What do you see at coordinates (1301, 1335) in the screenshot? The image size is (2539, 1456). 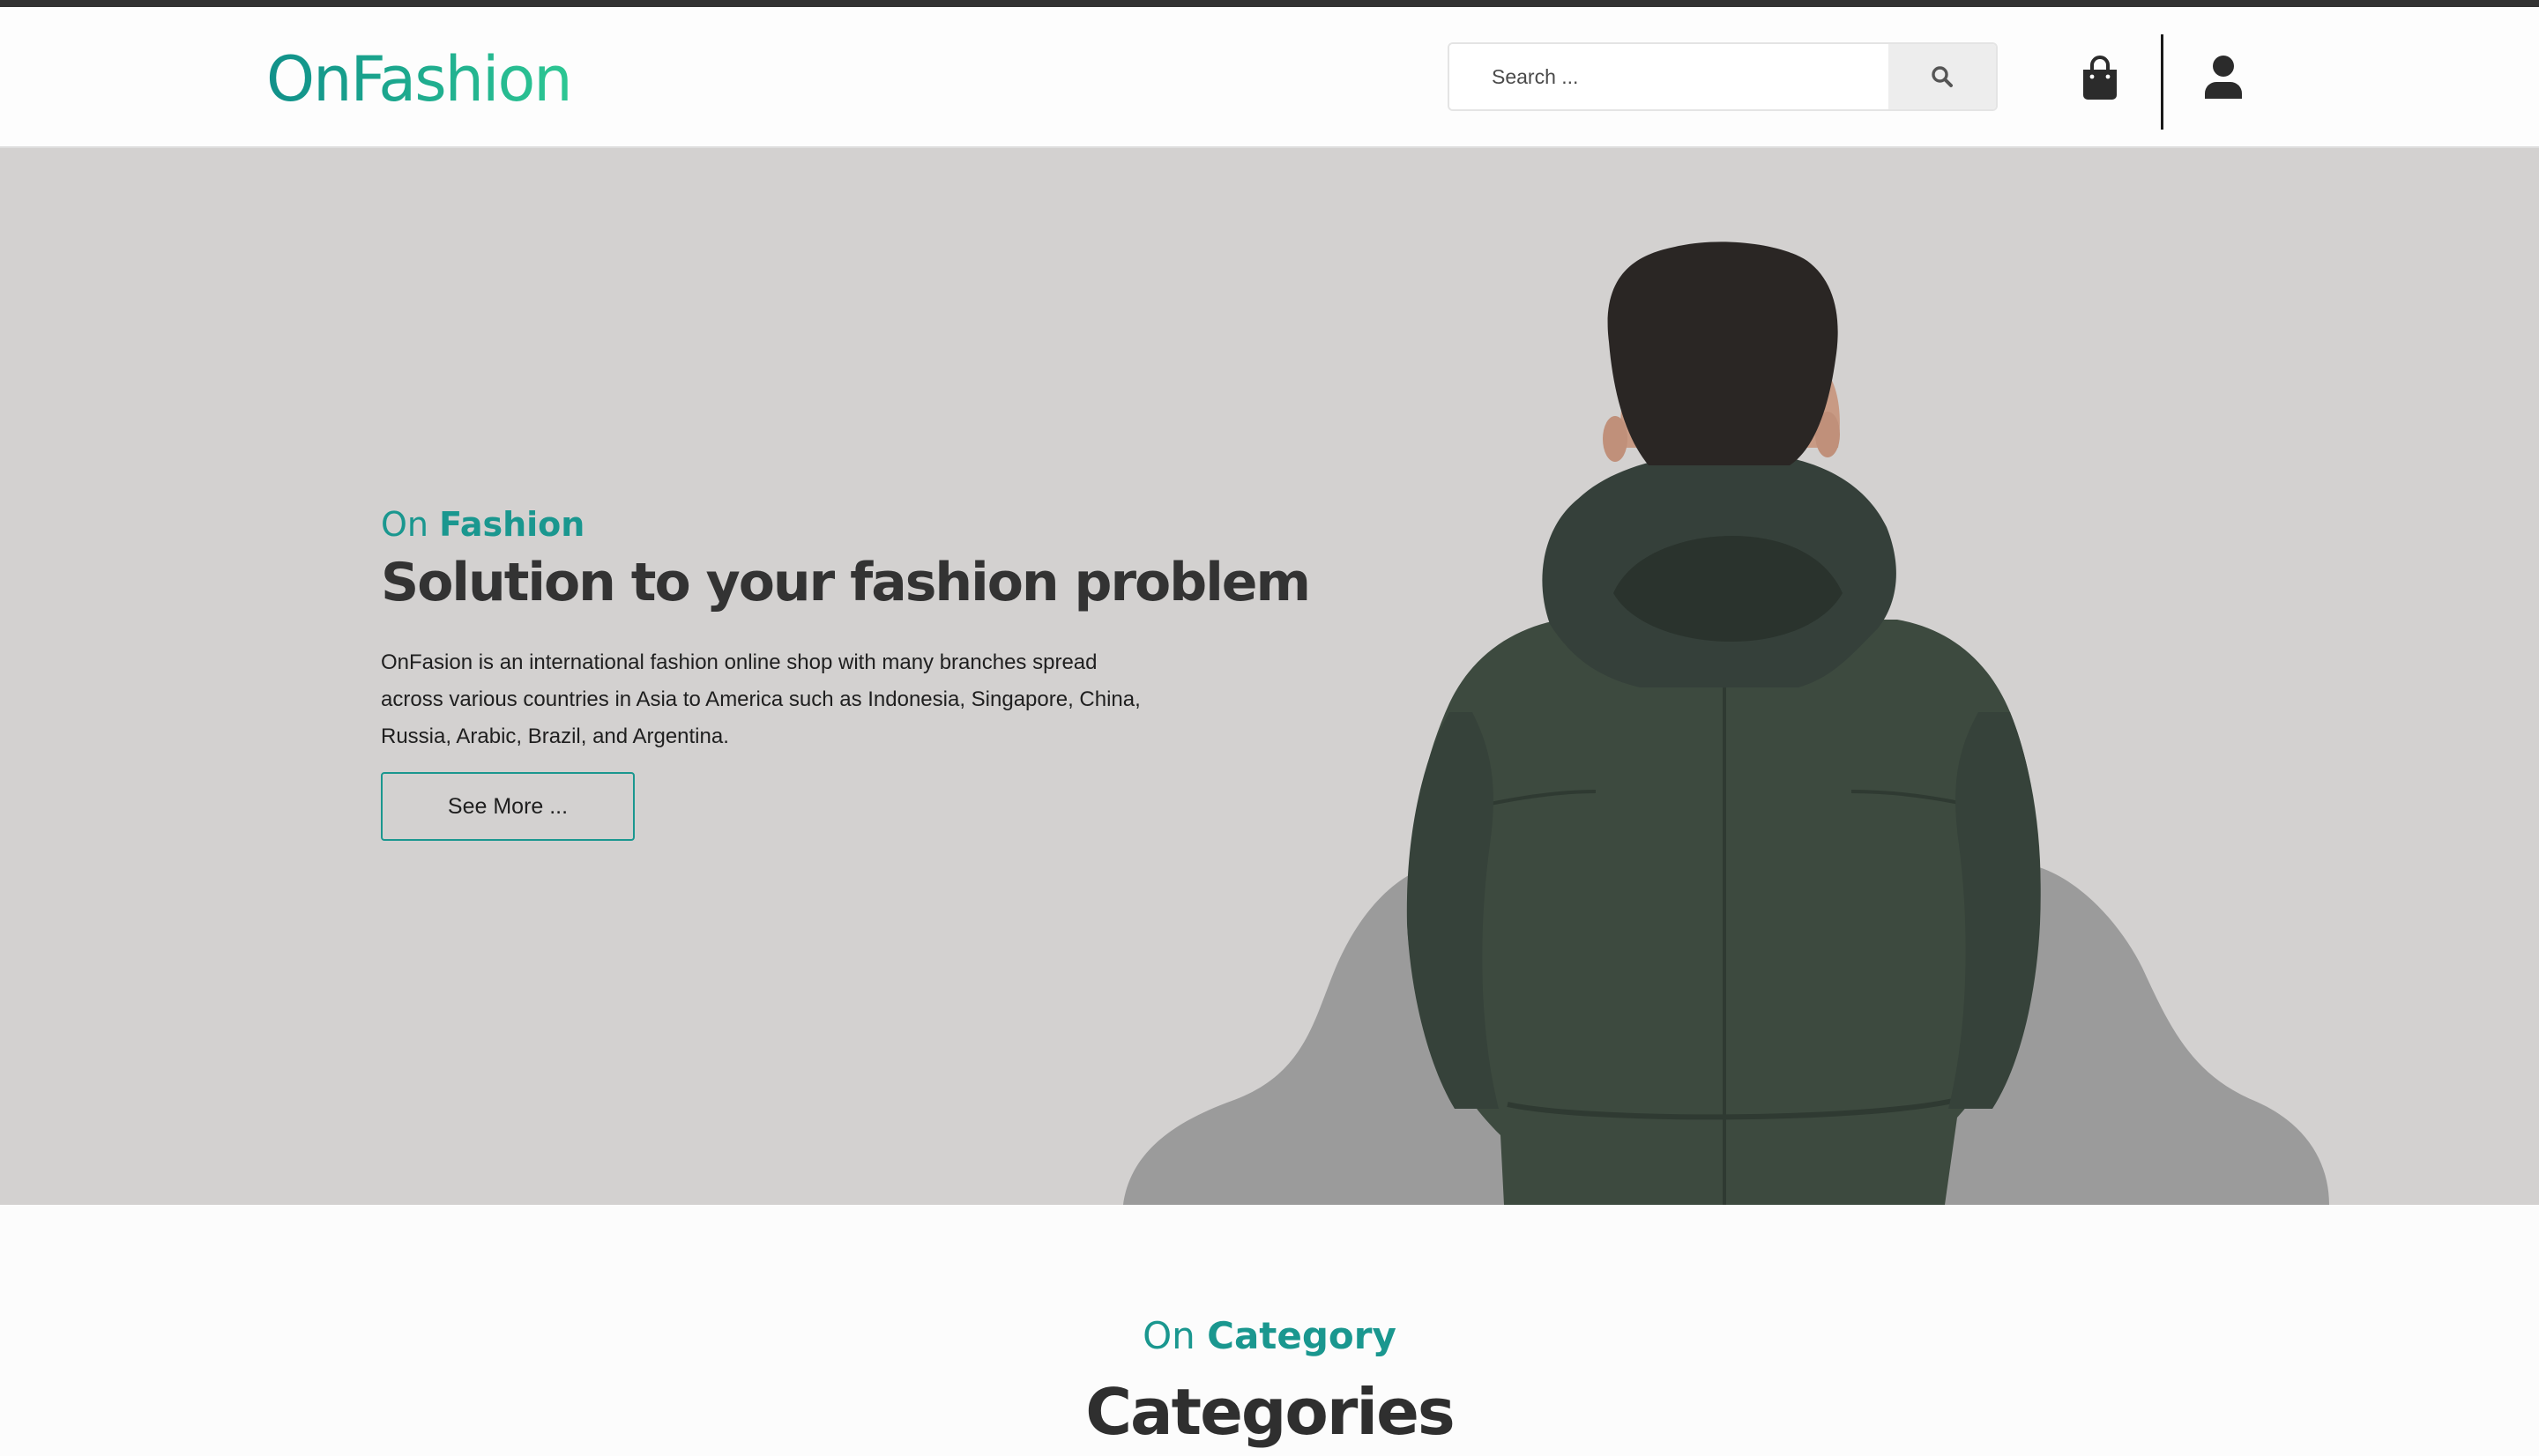 I see `category-eyebrow-strong: Category` at bounding box center [1301, 1335].